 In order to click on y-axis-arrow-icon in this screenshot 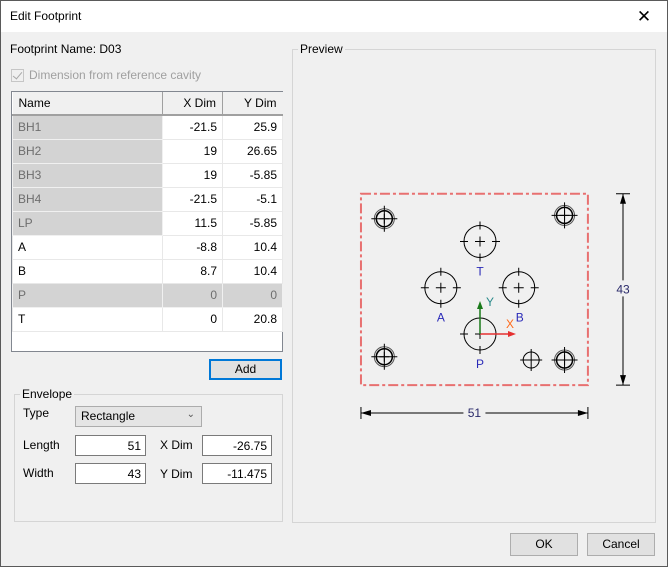, I will do `click(480, 305)`.